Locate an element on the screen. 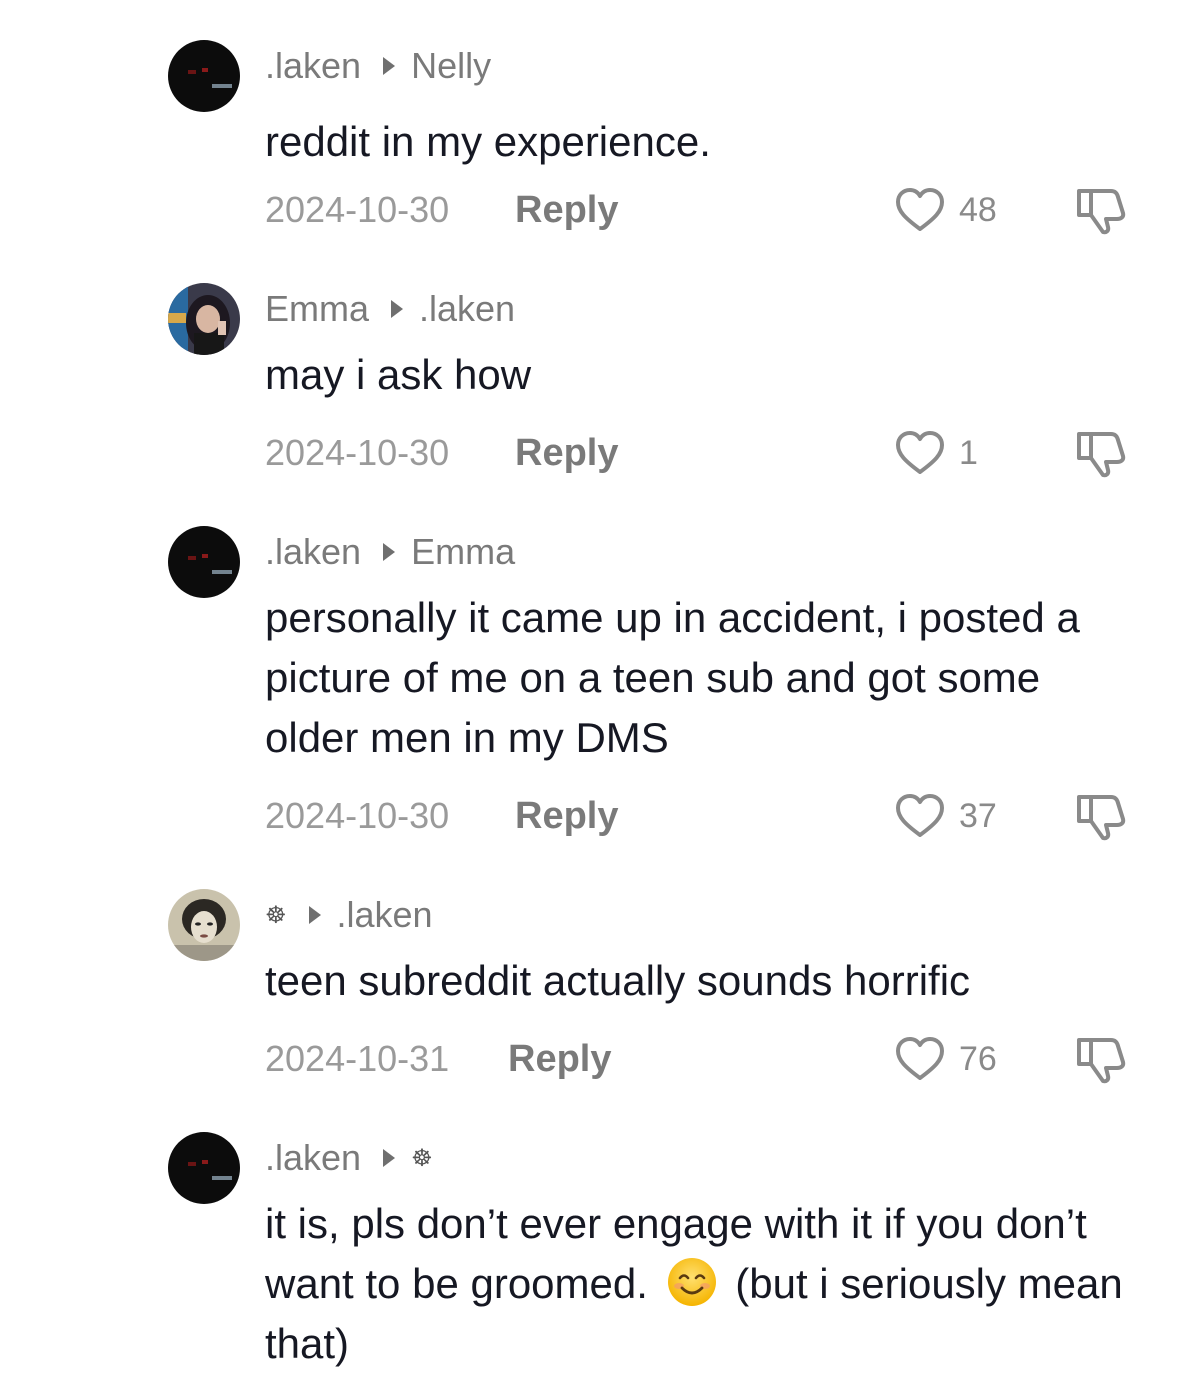  comment-text: reddit in my experience. is located at coordinates (488, 141).